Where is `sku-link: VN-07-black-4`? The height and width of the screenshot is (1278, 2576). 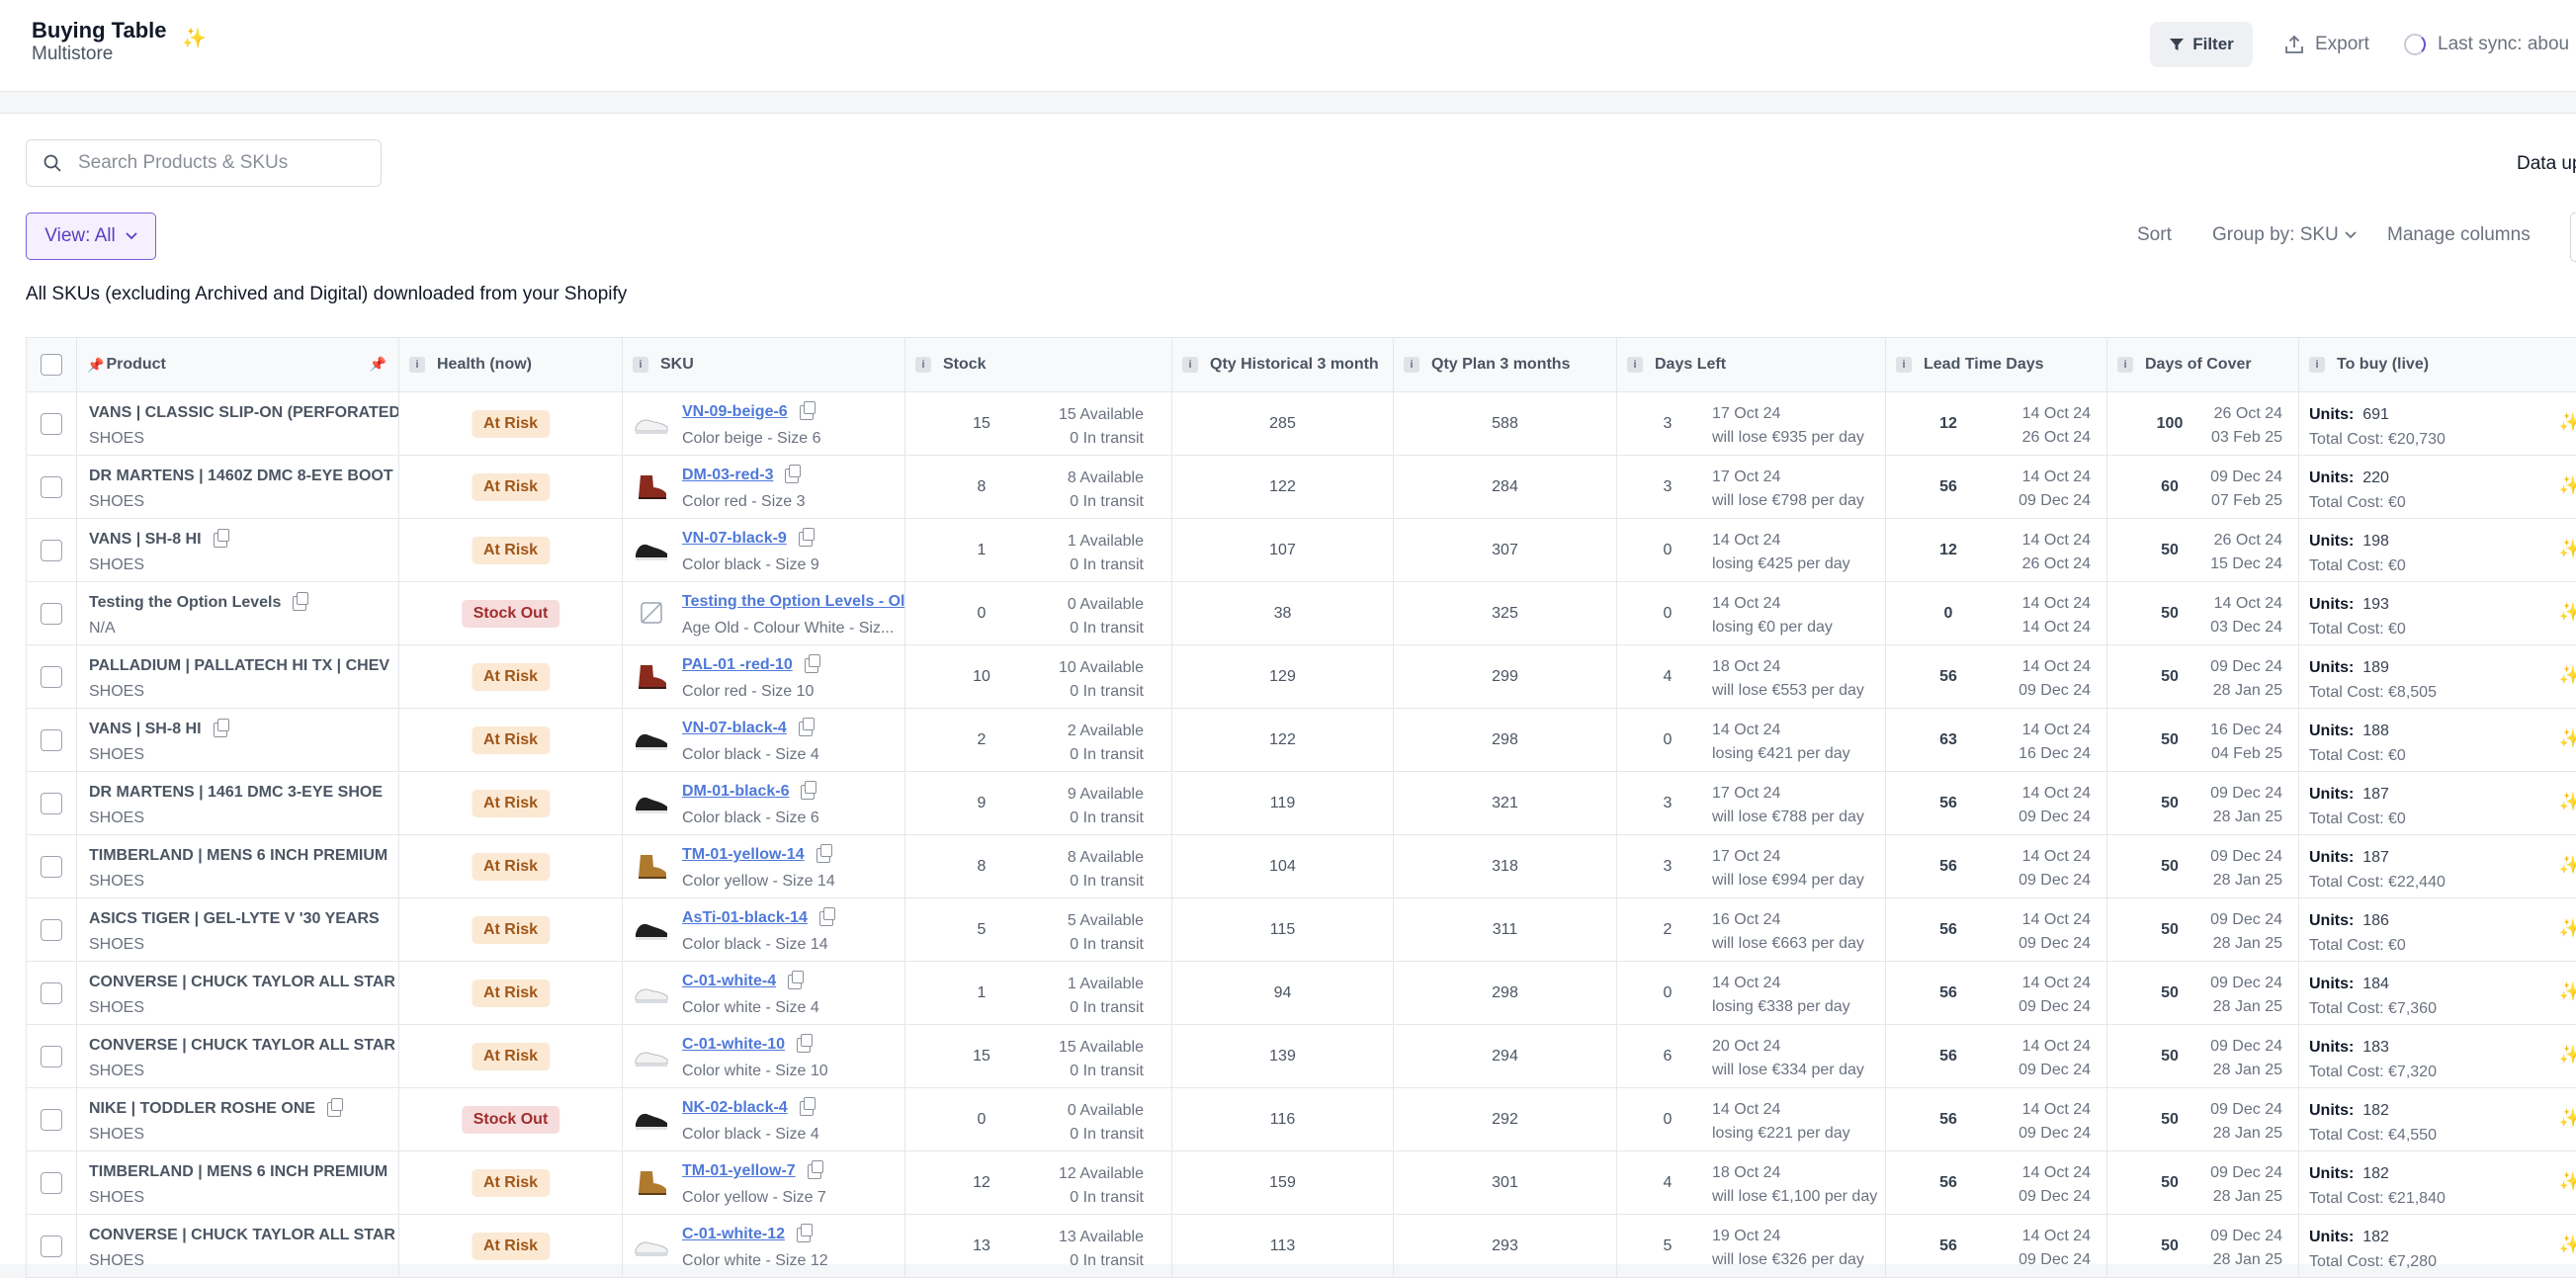
sku-link: VN-07-black-4 is located at coordinates (734, 728).